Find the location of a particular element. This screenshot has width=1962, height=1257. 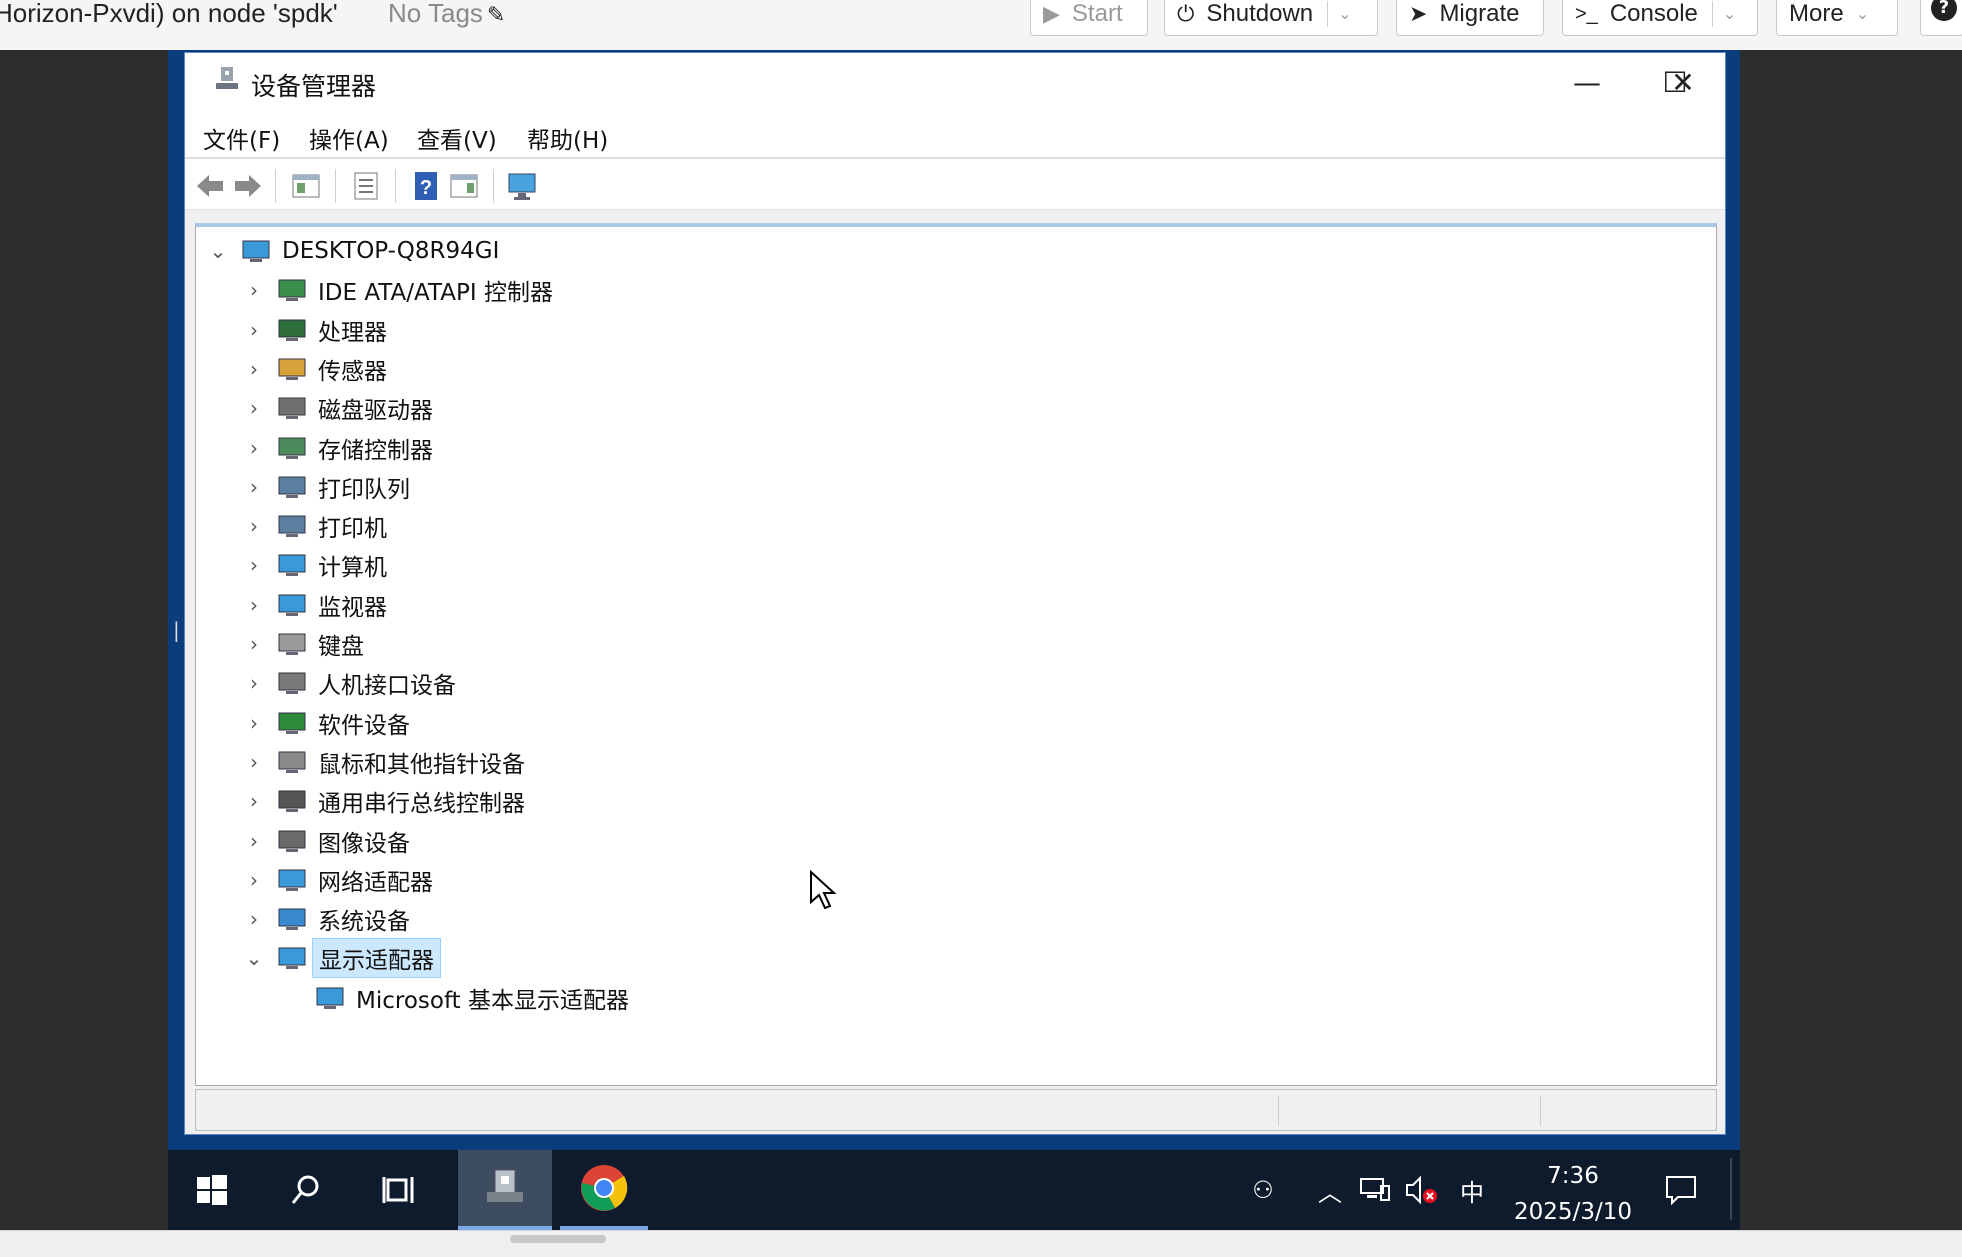

help-icon: ? is located at coordinates (426, 186).